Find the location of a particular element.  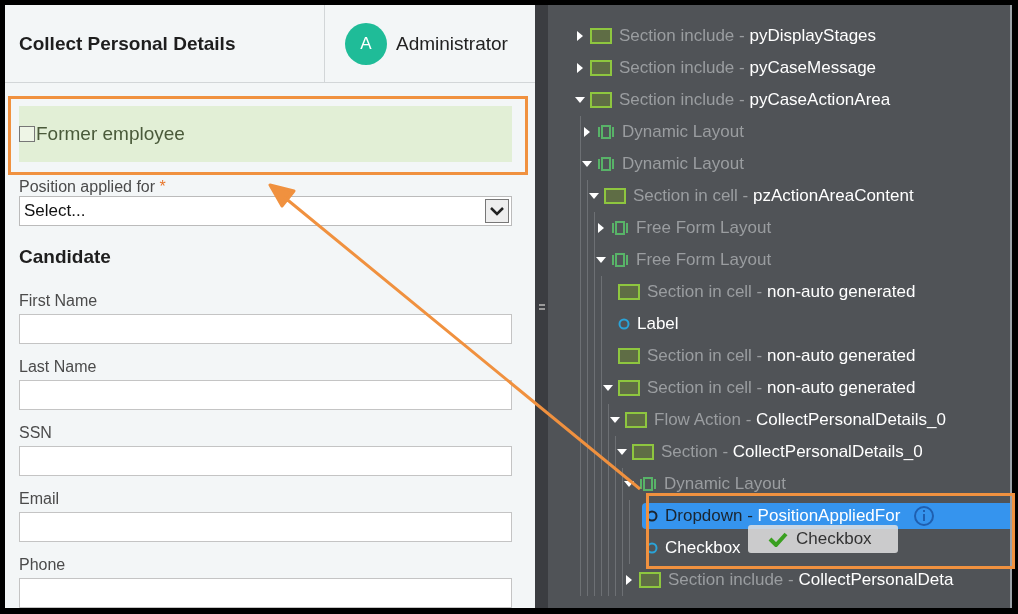

user-name: Administrator is located at coordinates (452, 43).